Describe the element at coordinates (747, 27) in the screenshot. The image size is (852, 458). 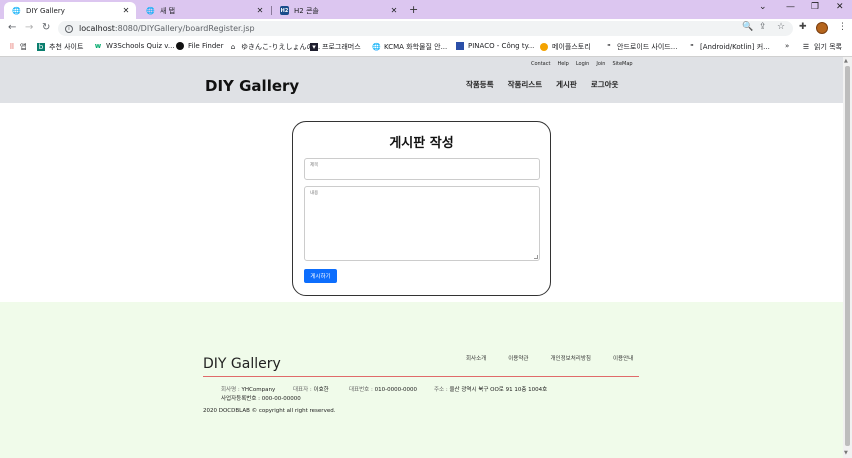
I see `zoom-icon: 🔍` at that location.